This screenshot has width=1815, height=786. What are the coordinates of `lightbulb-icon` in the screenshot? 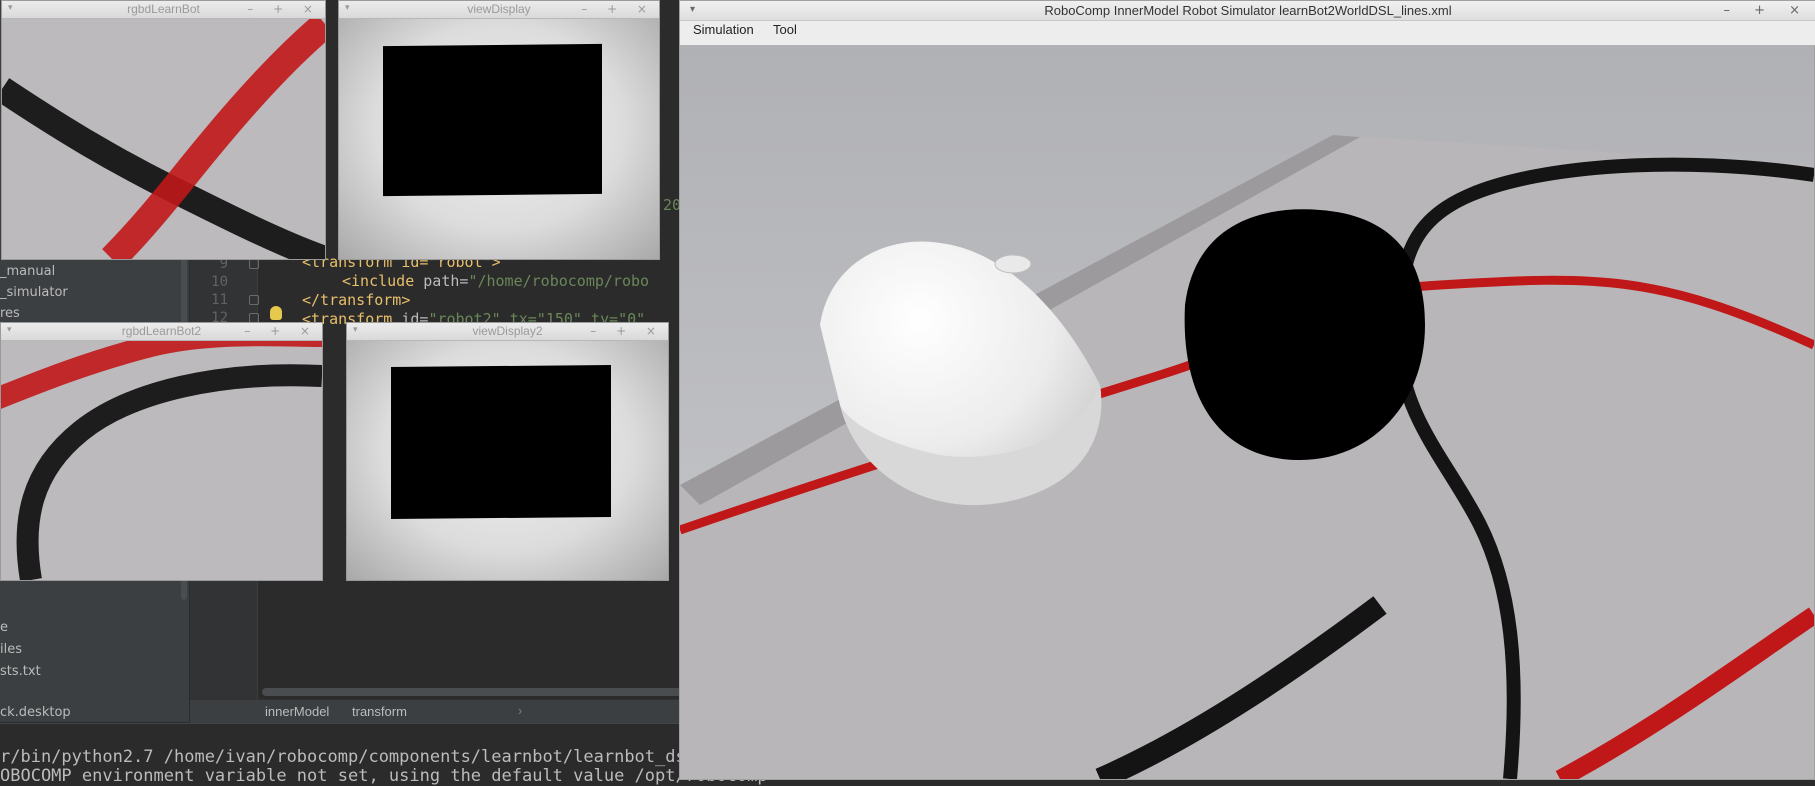 It's located at (276, 313).